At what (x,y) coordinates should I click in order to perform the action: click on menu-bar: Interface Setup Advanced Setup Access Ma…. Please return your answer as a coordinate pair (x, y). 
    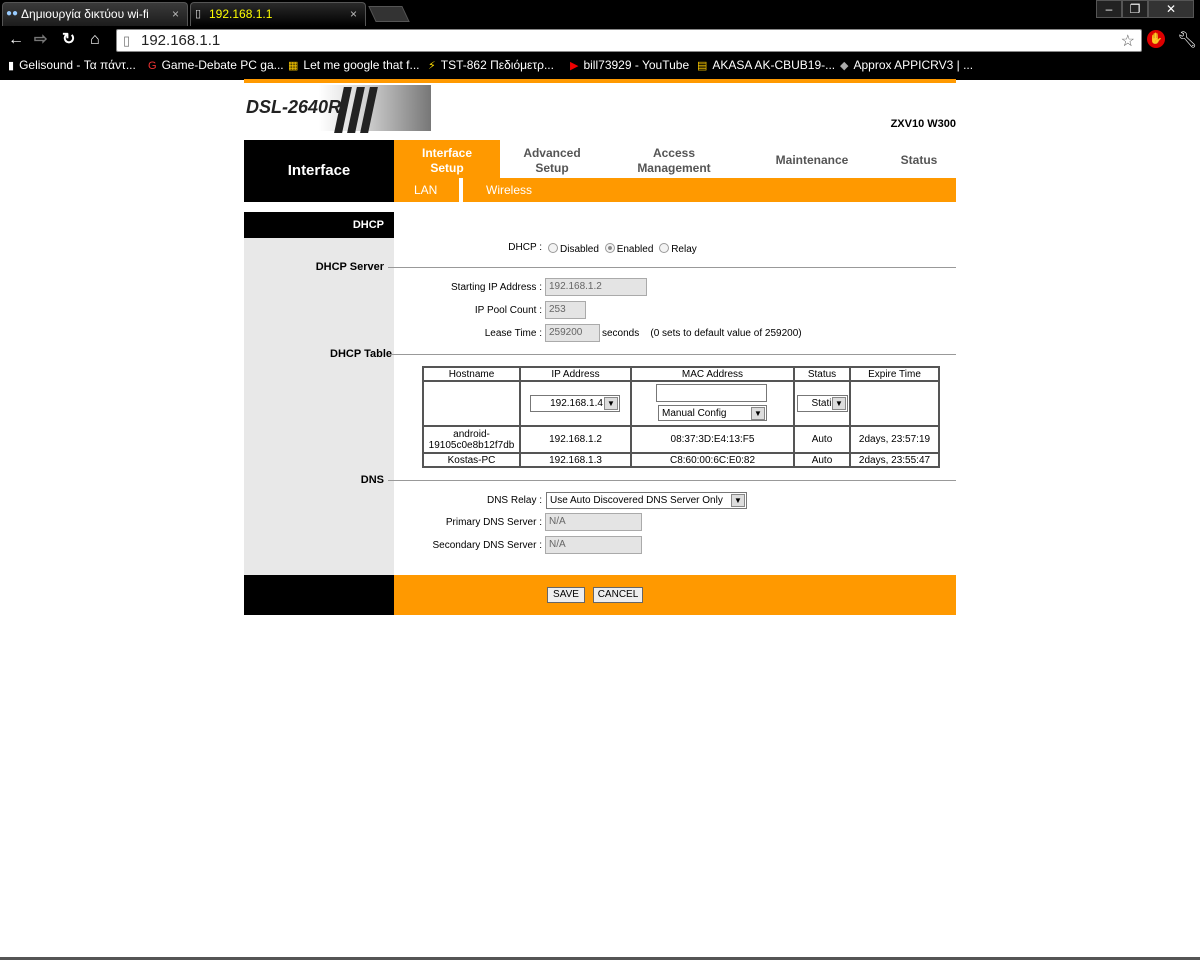
    Looking at the image, I should click on (675, 159).